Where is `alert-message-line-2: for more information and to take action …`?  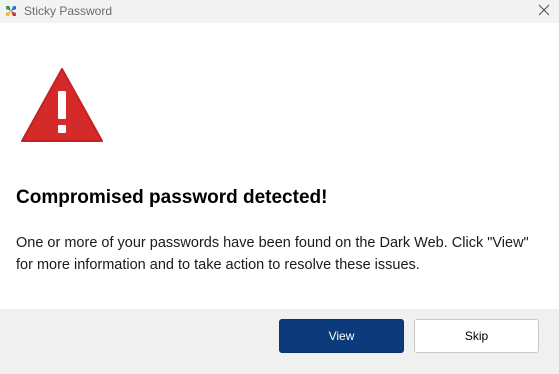
alert-message-line-2: for more information and to take action … is located at coordinates (218, 265).